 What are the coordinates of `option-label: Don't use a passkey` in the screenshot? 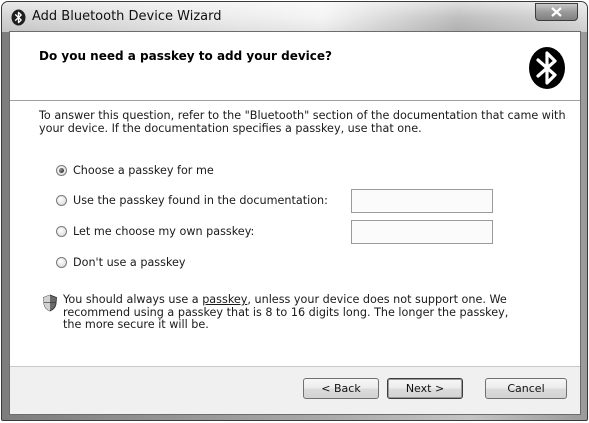 It's located at (129, 262).